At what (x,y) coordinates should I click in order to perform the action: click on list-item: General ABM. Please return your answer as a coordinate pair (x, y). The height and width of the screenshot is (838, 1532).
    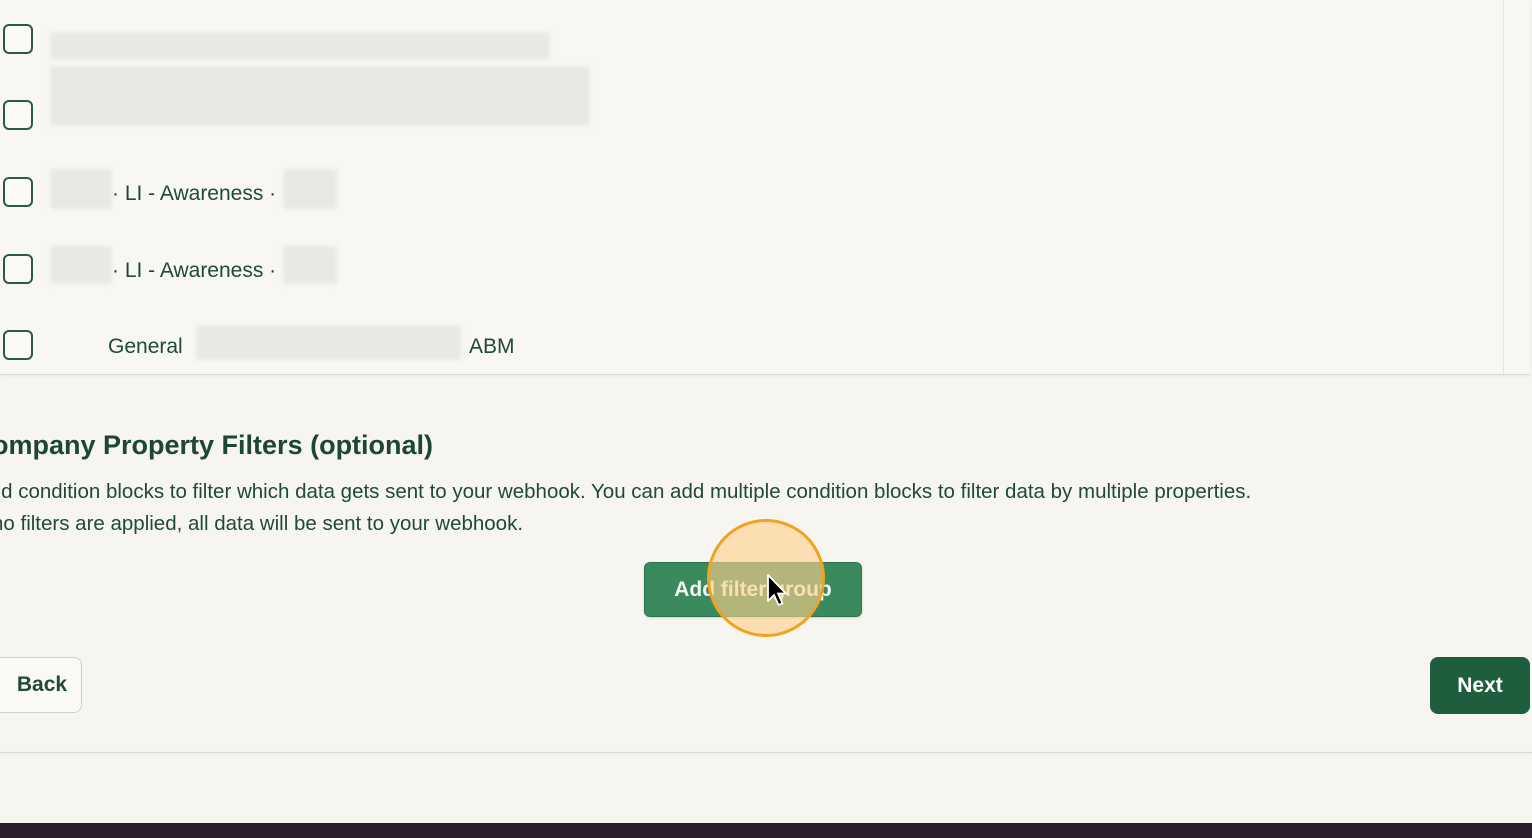
    Looking at the image, I should click on (740, 346).